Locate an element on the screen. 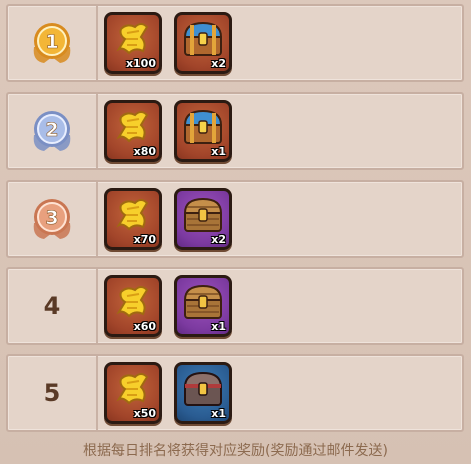 The height and width of the screenshot is (464, 471). iron-chest-icon is located at coordinates (203, 388).